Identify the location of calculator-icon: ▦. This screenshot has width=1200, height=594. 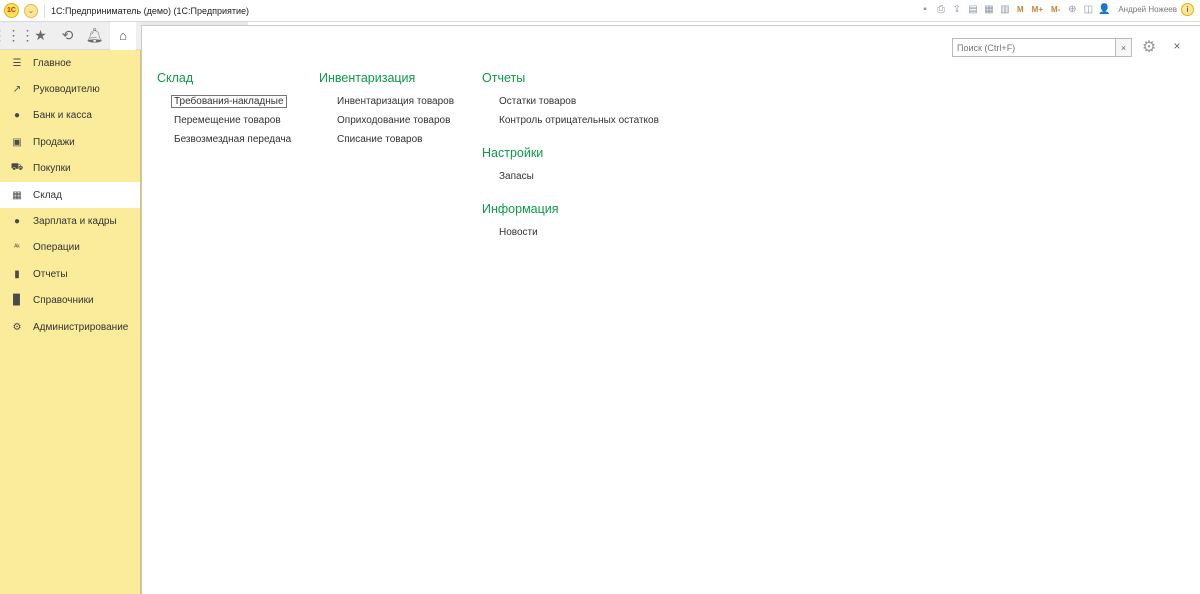
(989, 10).